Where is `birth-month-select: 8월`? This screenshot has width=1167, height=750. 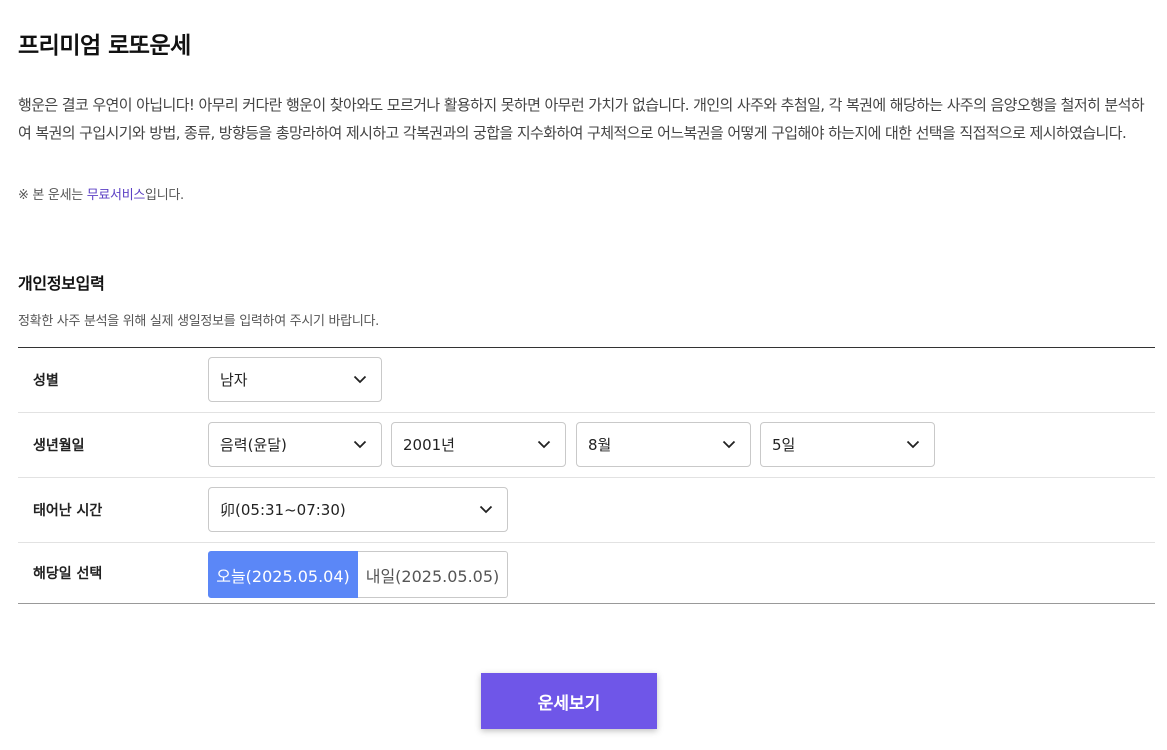
birth-month-select: 8월 is located at coordinates (663, 444).